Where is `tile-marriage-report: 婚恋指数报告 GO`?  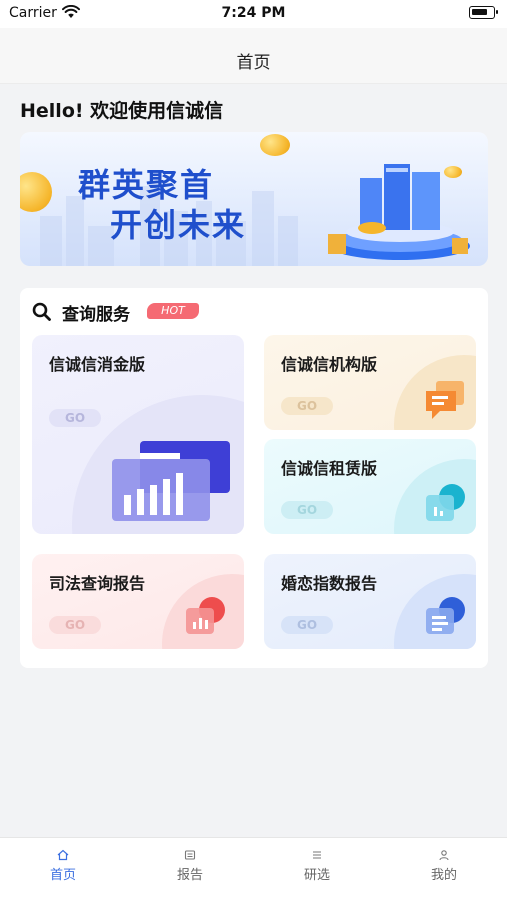 tile-marriage-report: 婚恋指数报告 GO is located at coordinates (370, 601).